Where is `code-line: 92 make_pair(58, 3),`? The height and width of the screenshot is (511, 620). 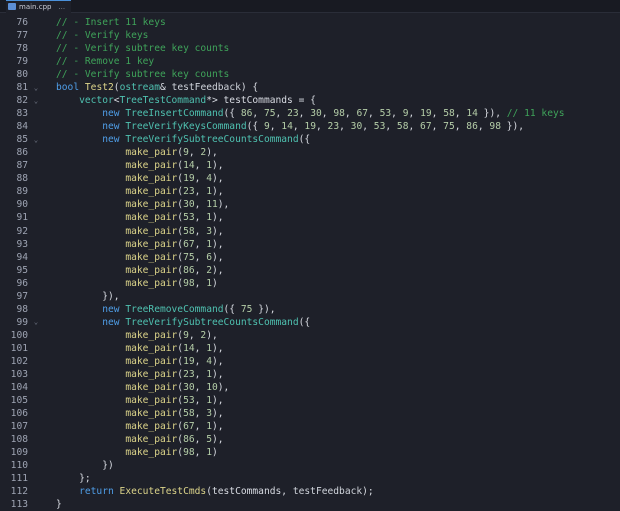
code-line: 92 make_pair(58, 3), is located at coordinates (310, 231).